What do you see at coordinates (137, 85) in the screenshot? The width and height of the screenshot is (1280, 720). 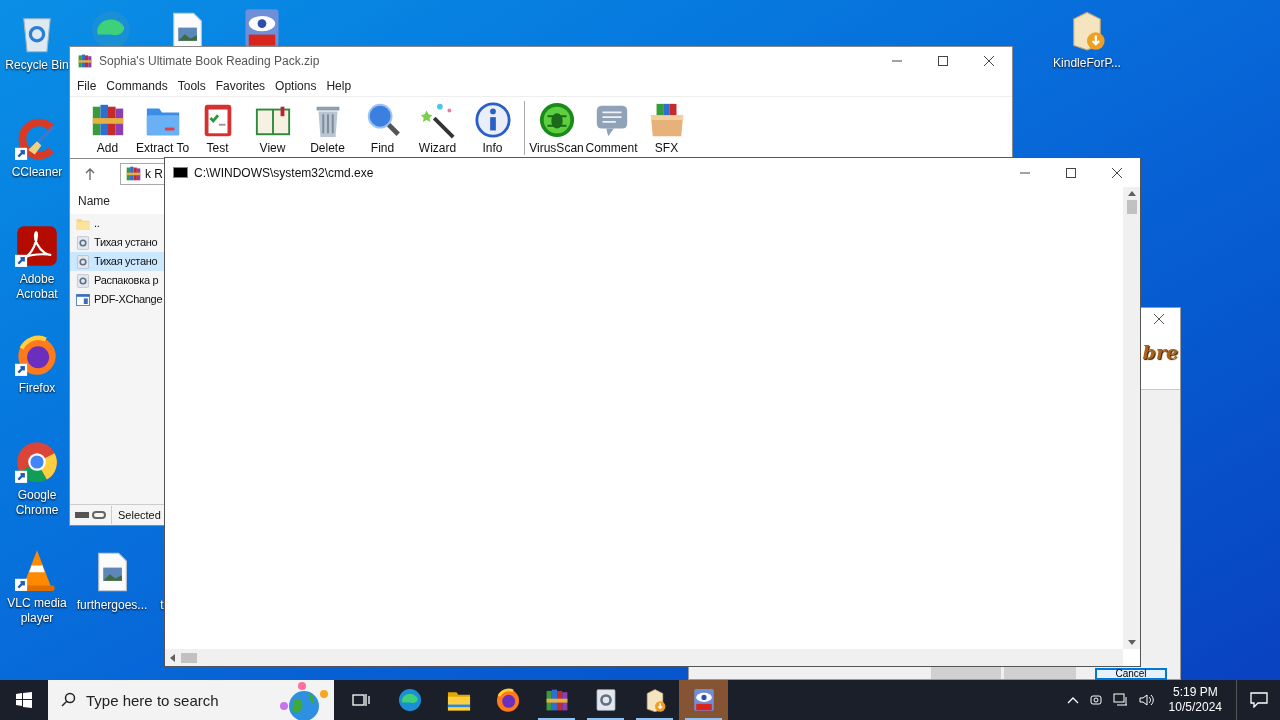 I see `menu-item: Commands` at bounding box center [137, 85].